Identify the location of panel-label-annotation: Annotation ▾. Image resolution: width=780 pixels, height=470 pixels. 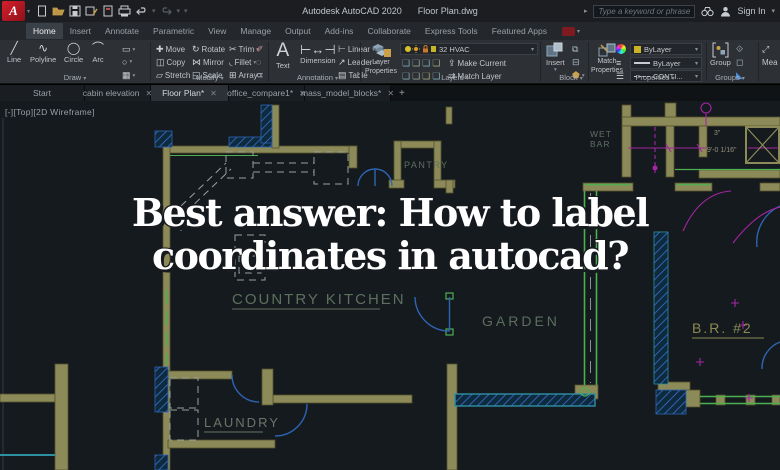
(317, 77).